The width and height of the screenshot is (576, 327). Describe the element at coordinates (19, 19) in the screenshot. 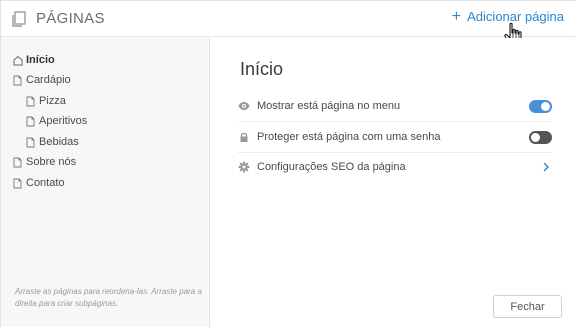

I see `pages-icon` at that location.